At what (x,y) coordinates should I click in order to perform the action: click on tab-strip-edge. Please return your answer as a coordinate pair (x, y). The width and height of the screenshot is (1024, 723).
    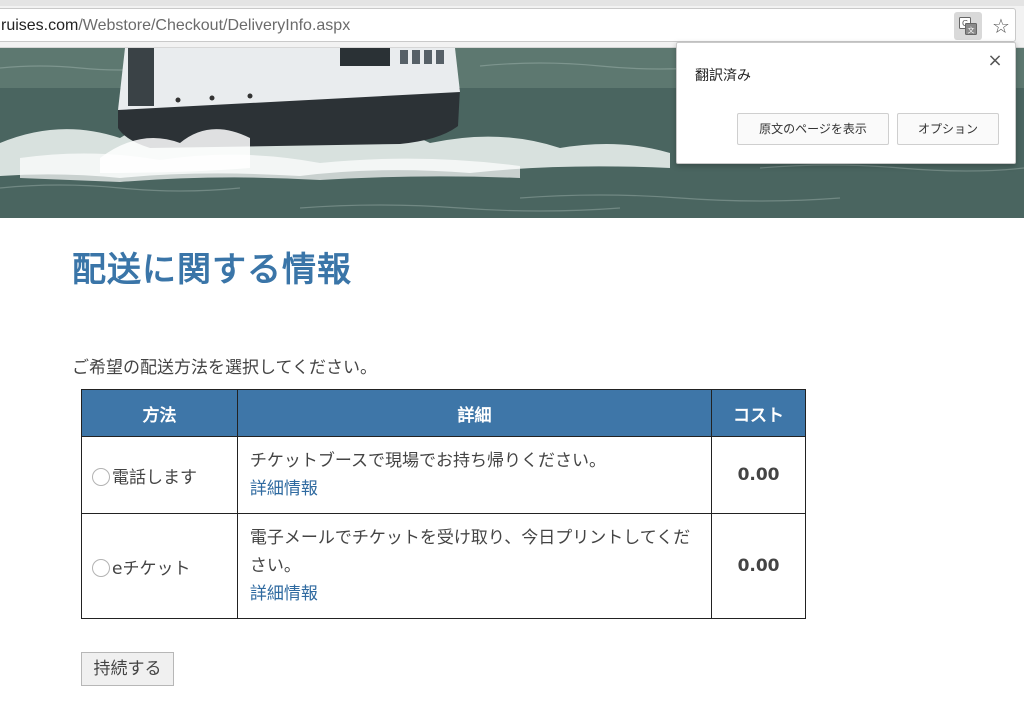
    Looking at the image, I should click on (512, 3).